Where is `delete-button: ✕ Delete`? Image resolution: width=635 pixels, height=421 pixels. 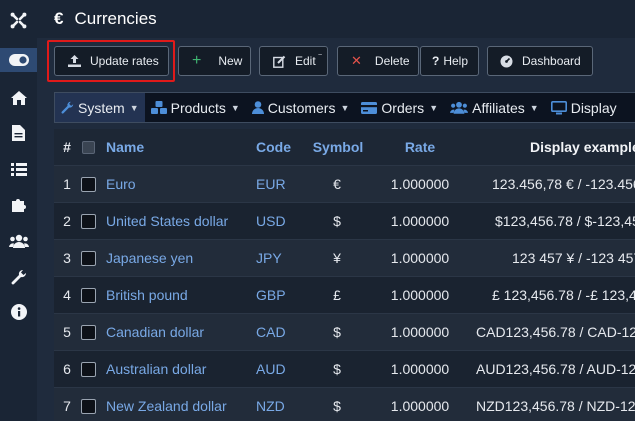
delete-button: ✕ Delete is located at coordinates (378, 61).